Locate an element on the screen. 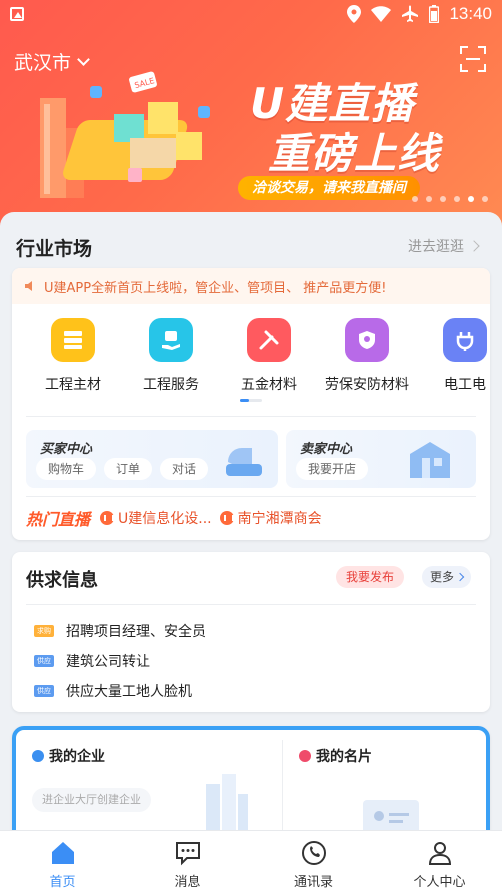  card-icon is located at coordinates (305, 756).